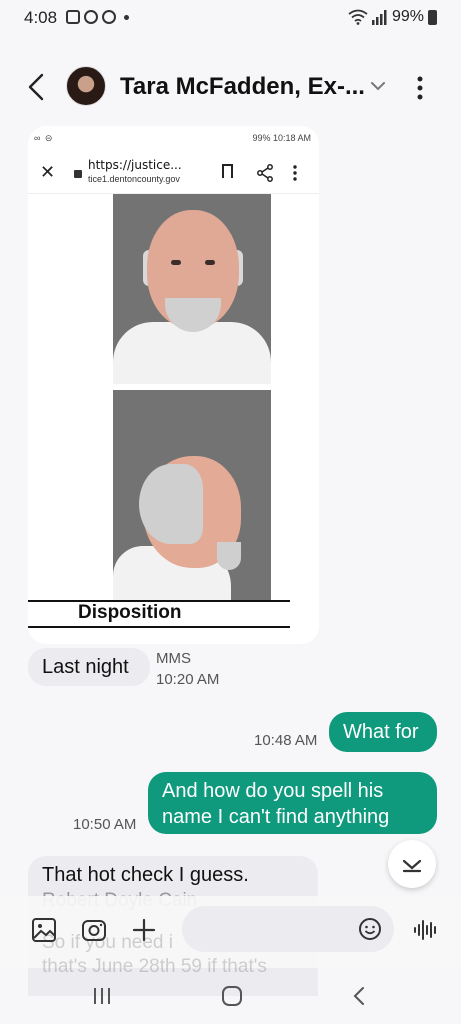 Image resolution: width=461 pixels, height=1024 pixels. Describe the element at coordinates (420, 88) in the screenshot. I see `more-options-button` at that location.